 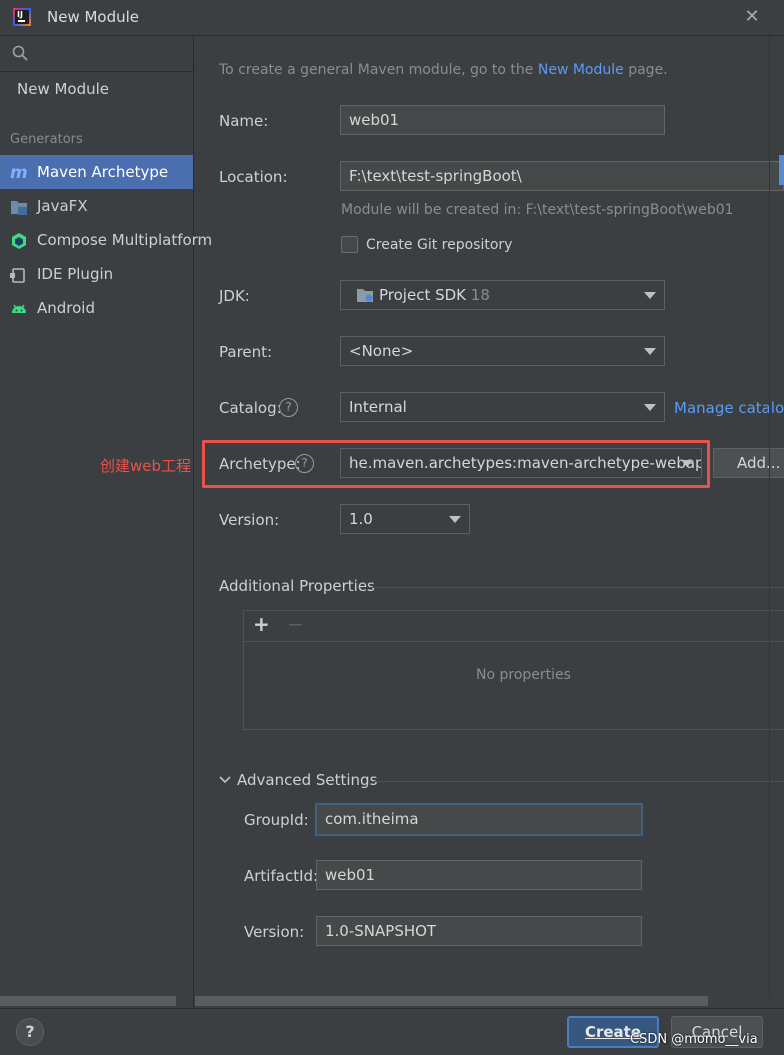 What do you see at coordinates (19, 208) in the screenshot?
I see `javafx-folder-icon` at bounding box center [19, 208].